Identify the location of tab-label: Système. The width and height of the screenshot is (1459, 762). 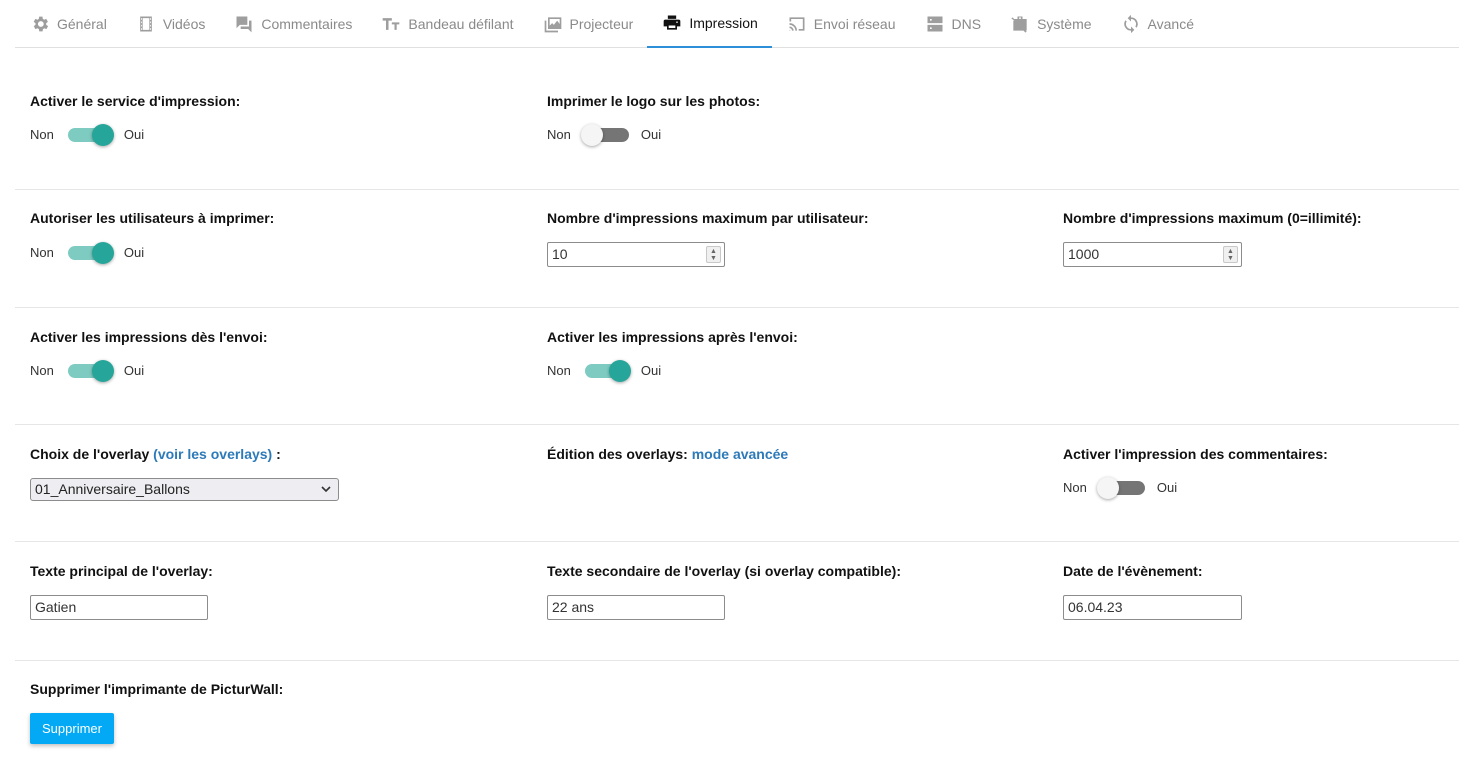
(1064, 23).